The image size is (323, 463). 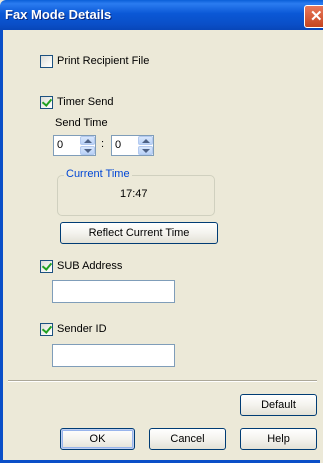 I want to click on reflect-current-time-button: Reflect Current Time, so click(x=139, y=233).